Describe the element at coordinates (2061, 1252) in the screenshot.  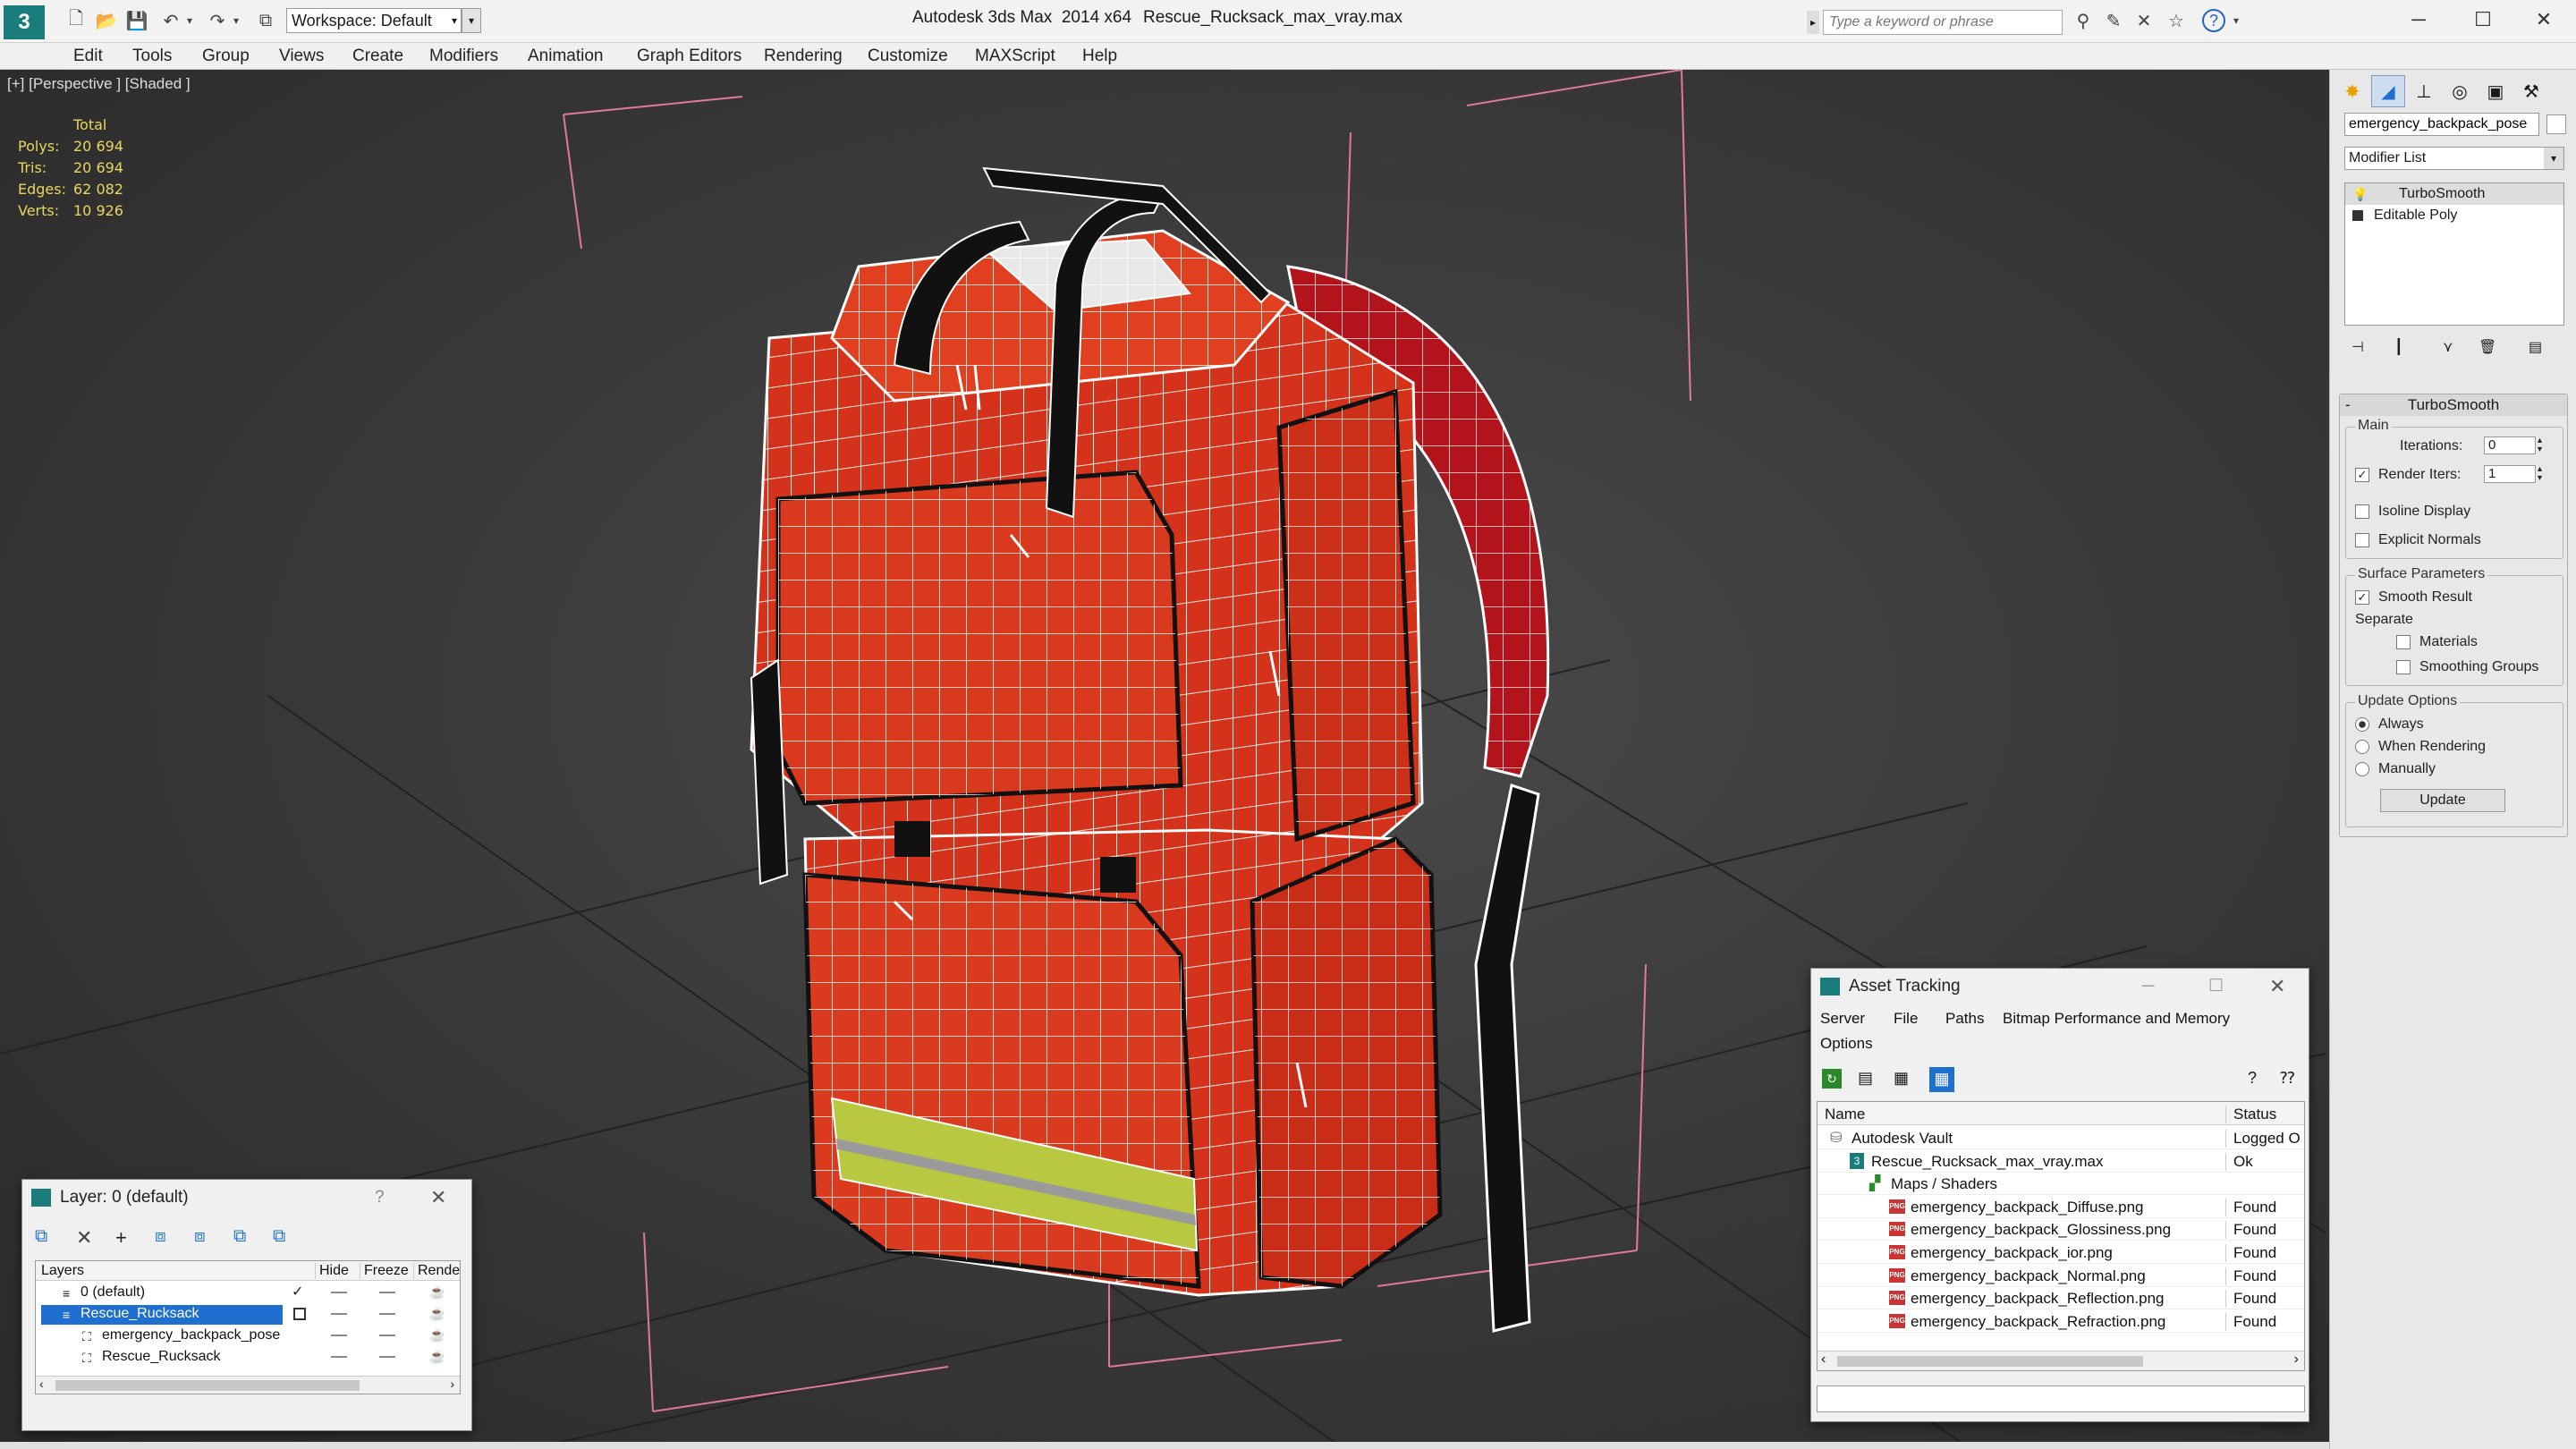
I see `table-row: PNG emergency_backpack_ior.png Found` at that location.